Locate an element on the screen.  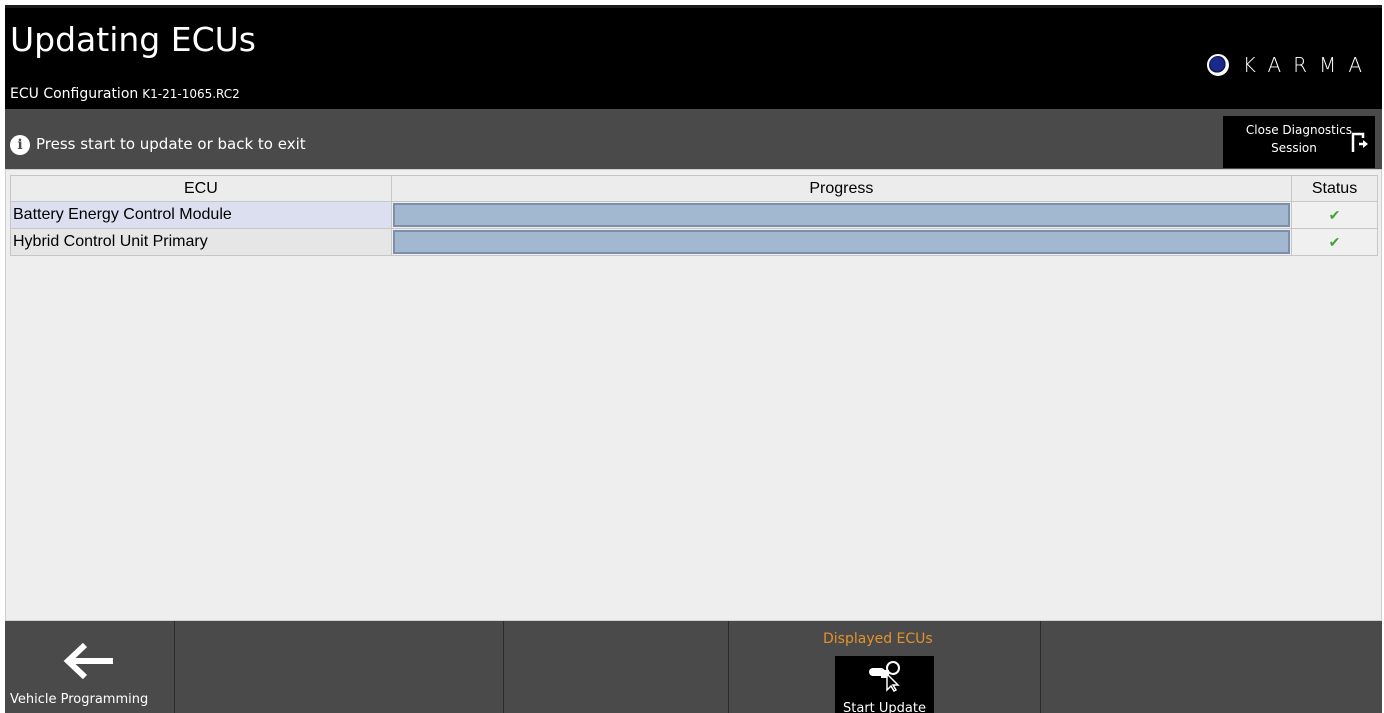
back-button-label: Vehicle Programming is located at coordinates (79, 699).